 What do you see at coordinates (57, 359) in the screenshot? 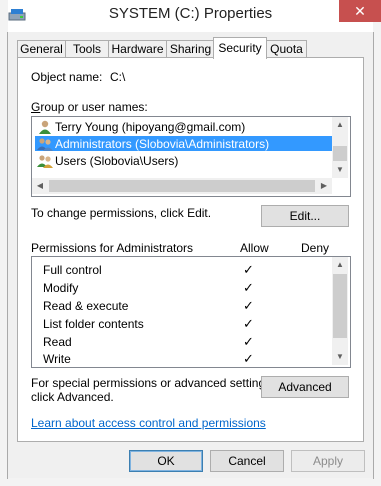
I see `permission-write: Write` at bounding box center [57, 359].